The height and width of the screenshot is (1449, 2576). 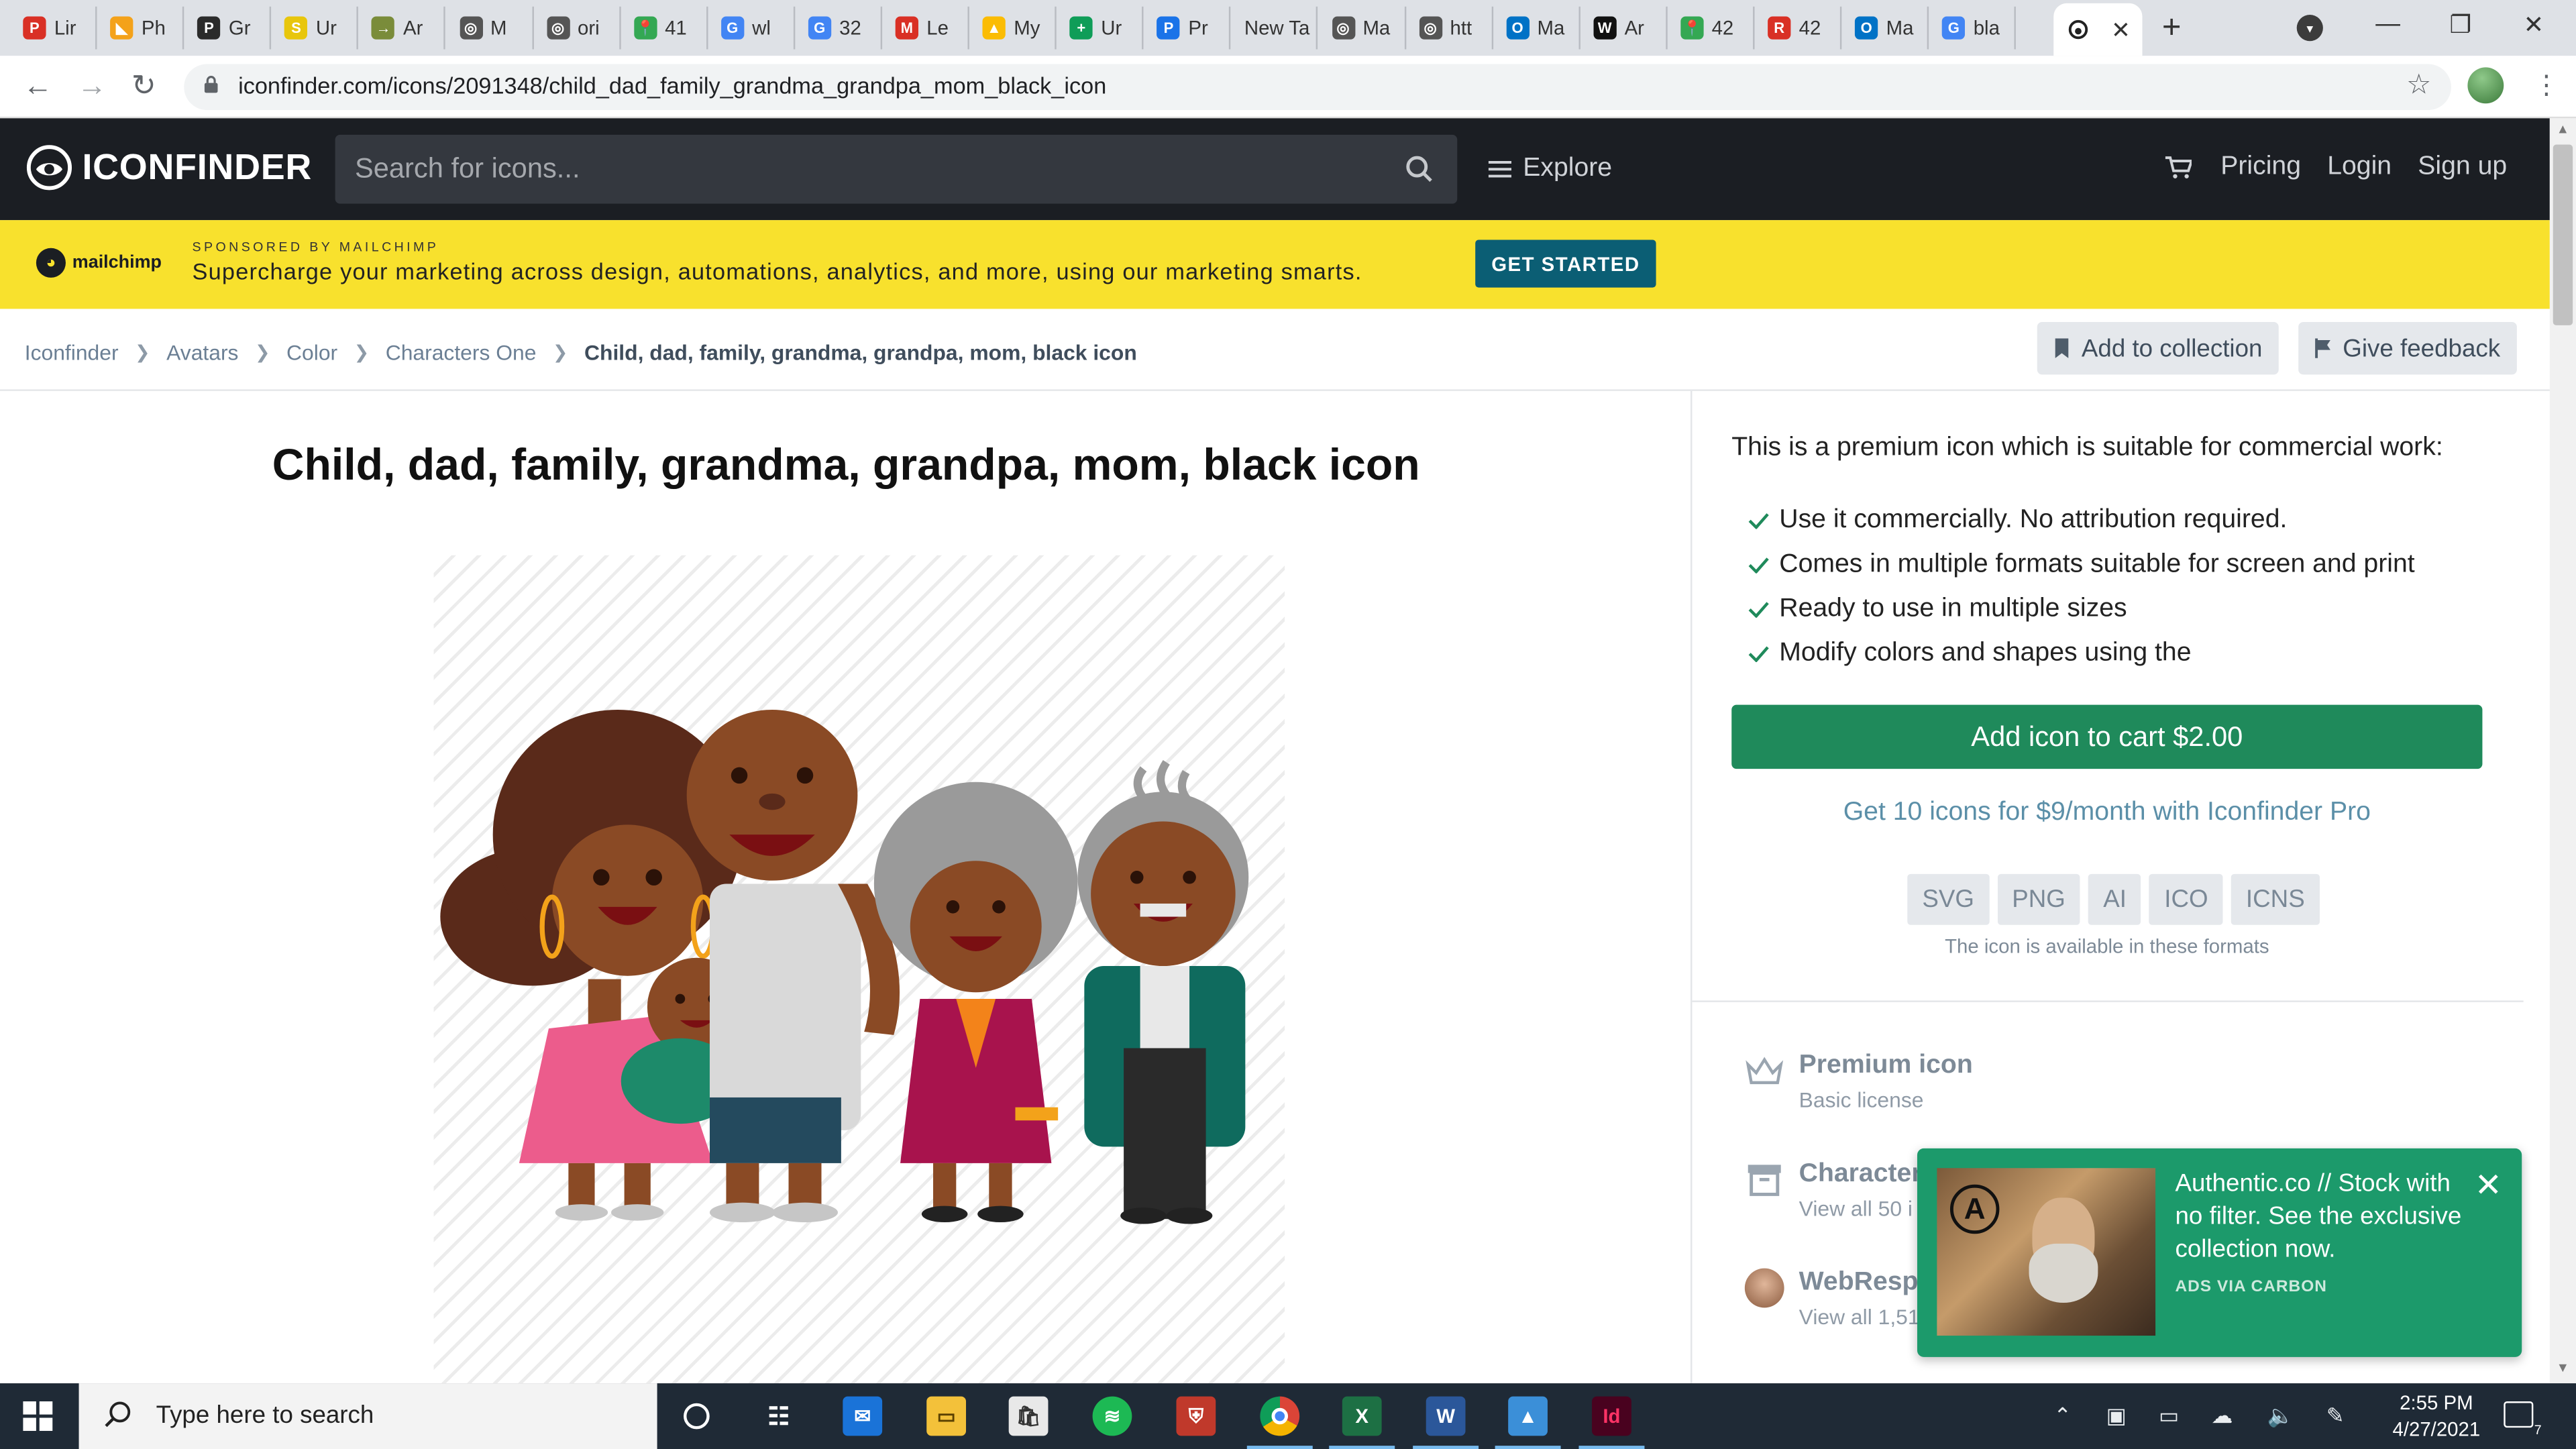 What do you see at coordinates (143, 86) in the screenshot?
I see `reload-icon: ↻` at bounding box center [143, 86].